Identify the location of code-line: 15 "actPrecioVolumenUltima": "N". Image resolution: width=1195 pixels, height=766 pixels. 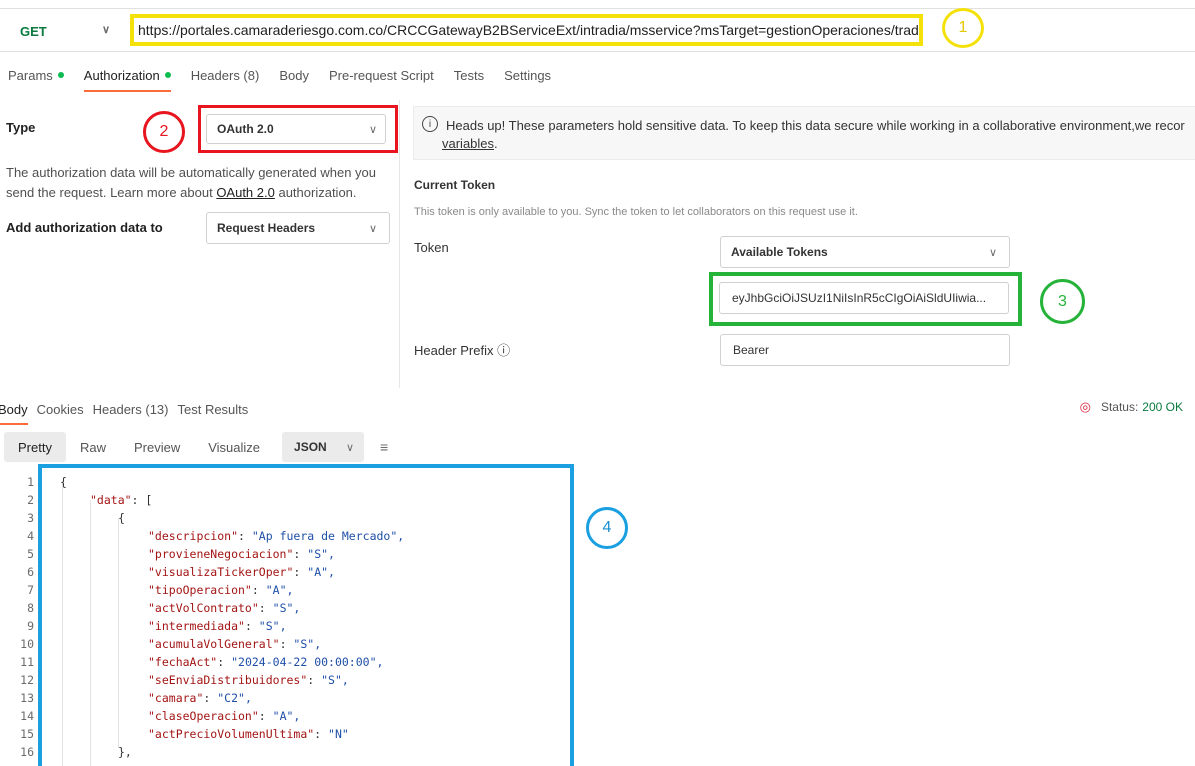
(174, 734).